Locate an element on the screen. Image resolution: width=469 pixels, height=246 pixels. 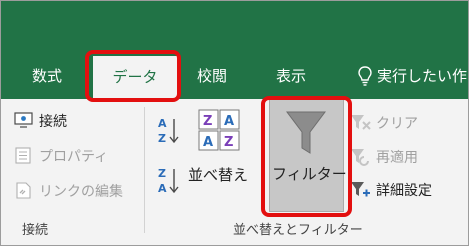
tab-review: 校閲 is located at coordinates (212, 76).